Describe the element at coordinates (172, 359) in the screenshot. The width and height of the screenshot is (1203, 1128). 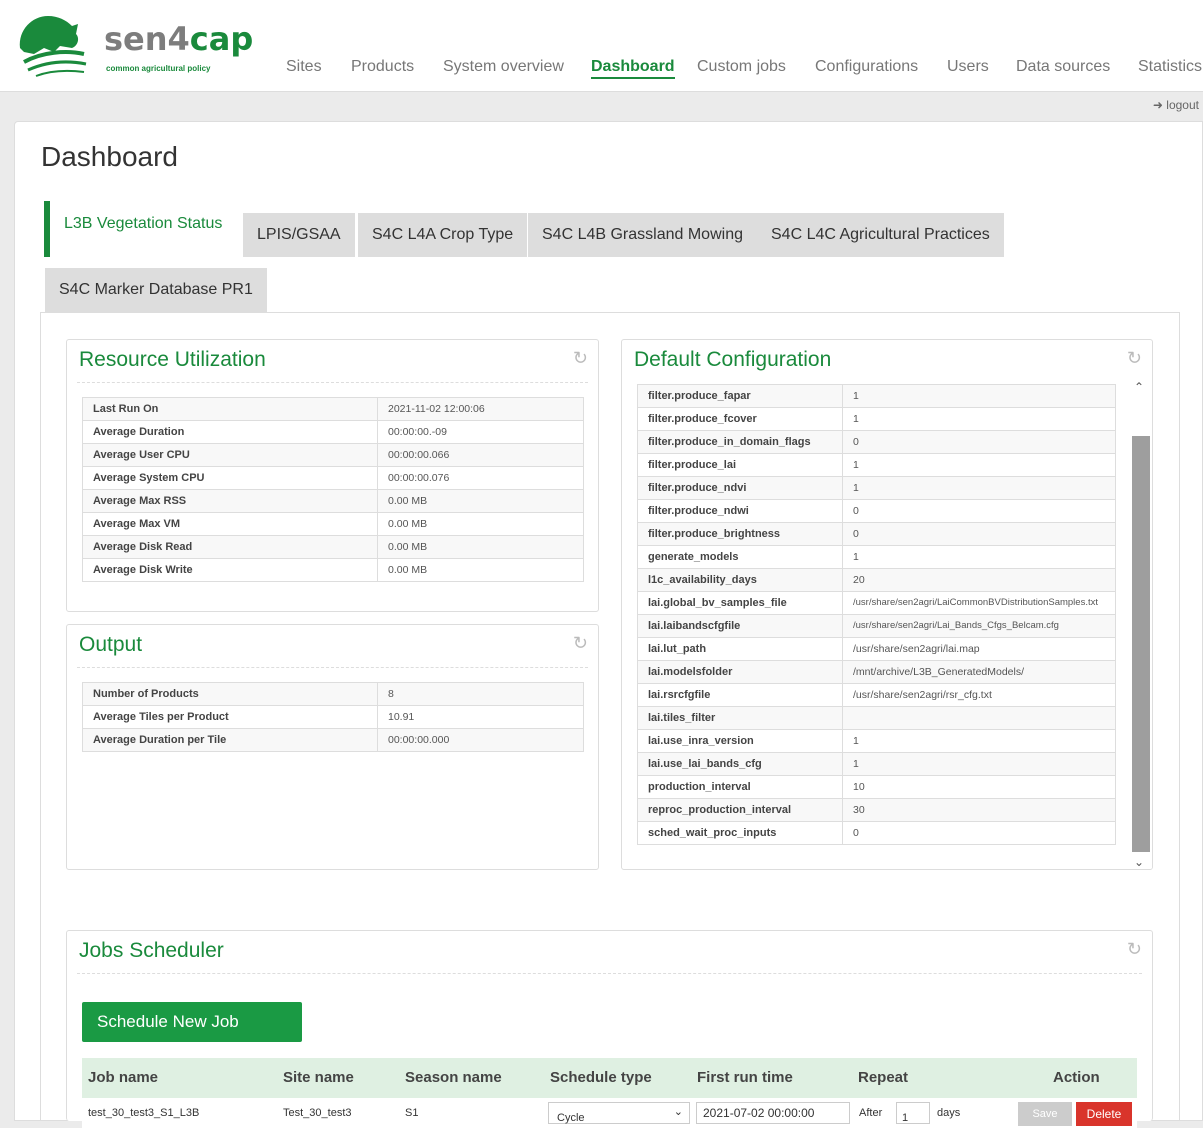
I see `resource-utilization-title: Resource Utilization` at that location.